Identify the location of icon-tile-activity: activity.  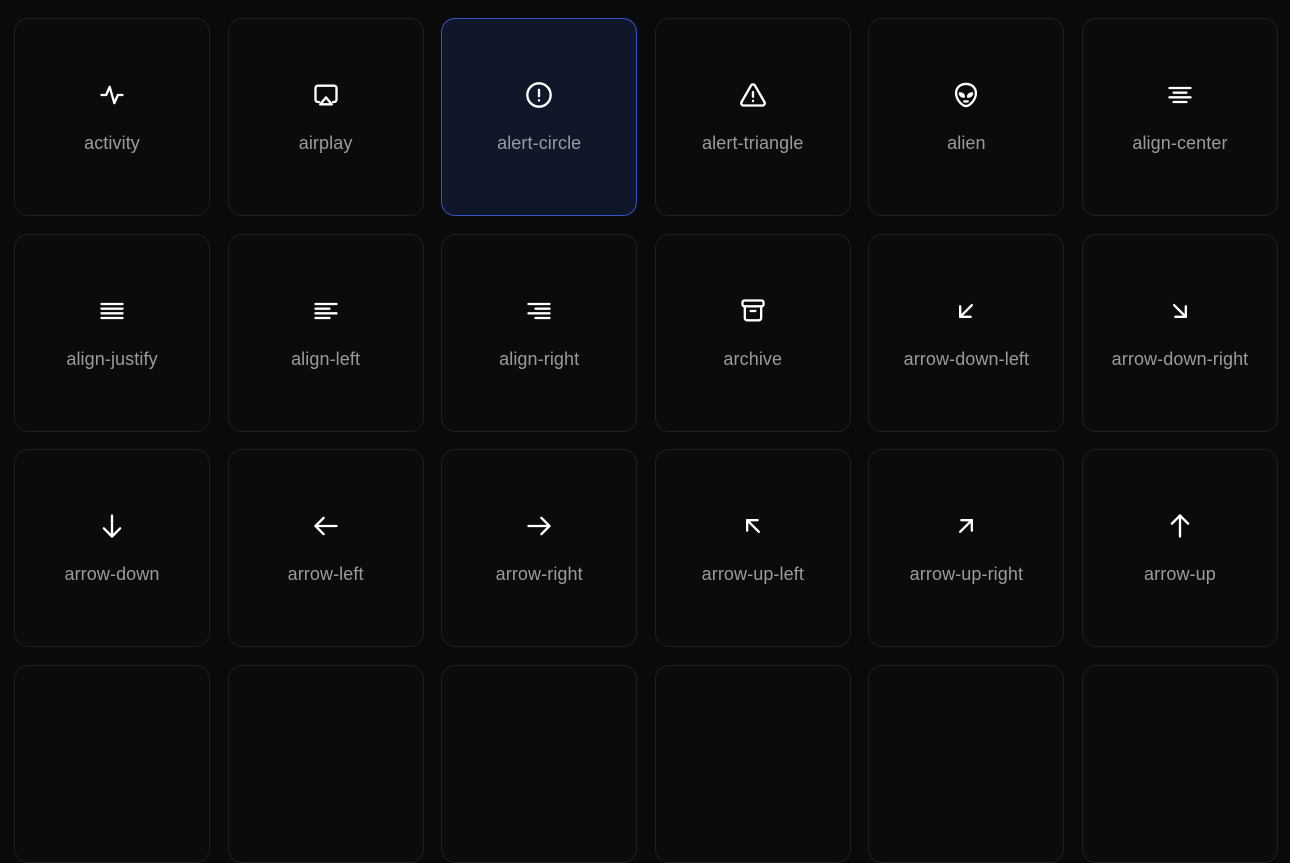
(112, 117).